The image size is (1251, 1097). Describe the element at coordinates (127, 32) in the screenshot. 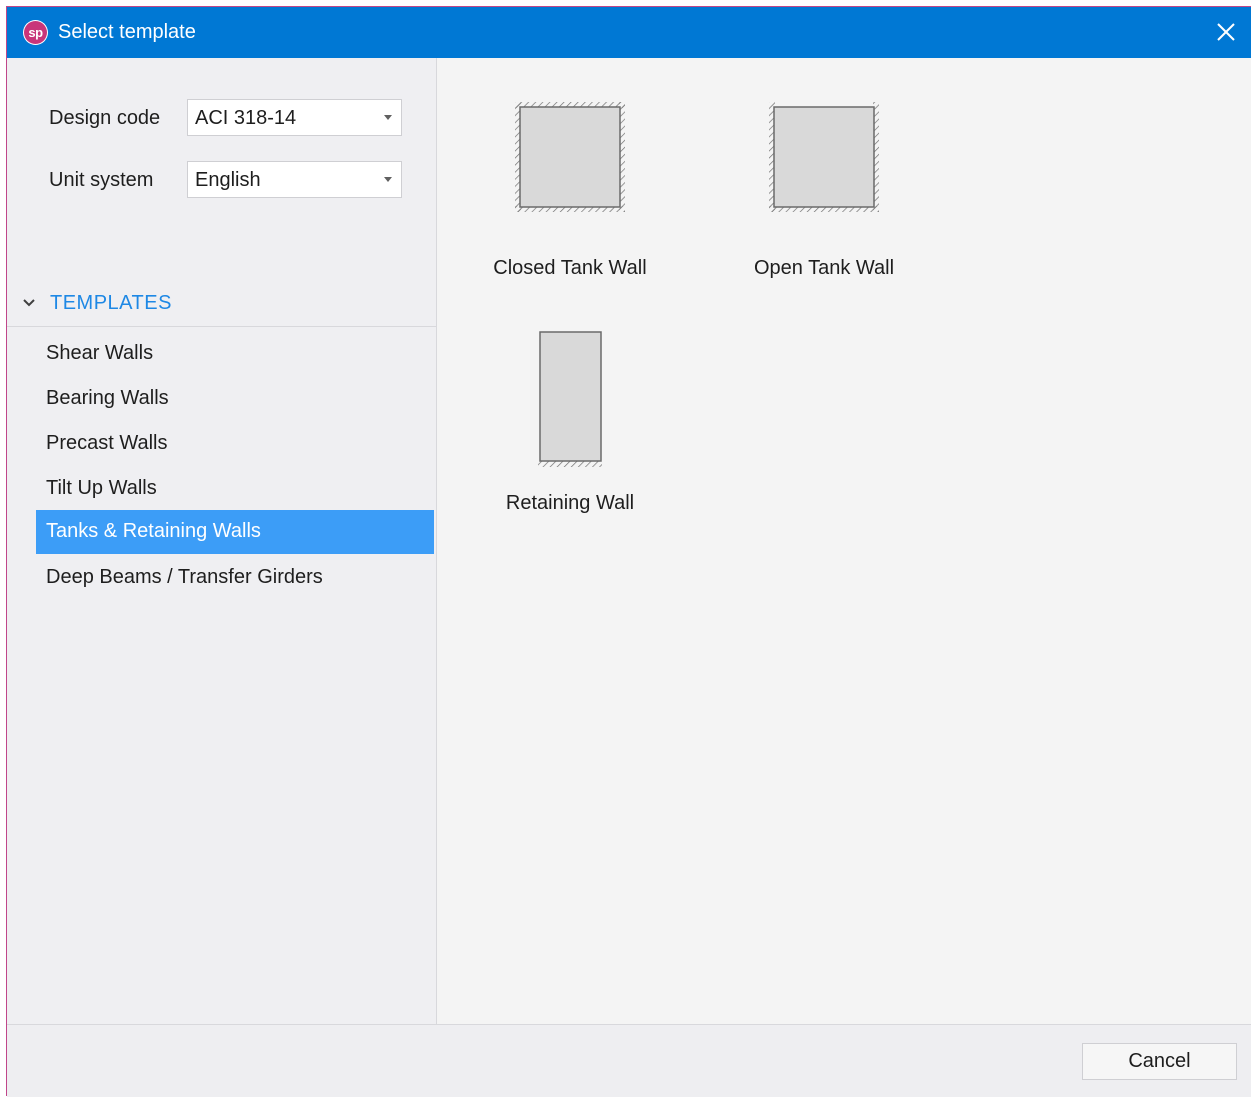

I see `window-title: Select template` at that location.